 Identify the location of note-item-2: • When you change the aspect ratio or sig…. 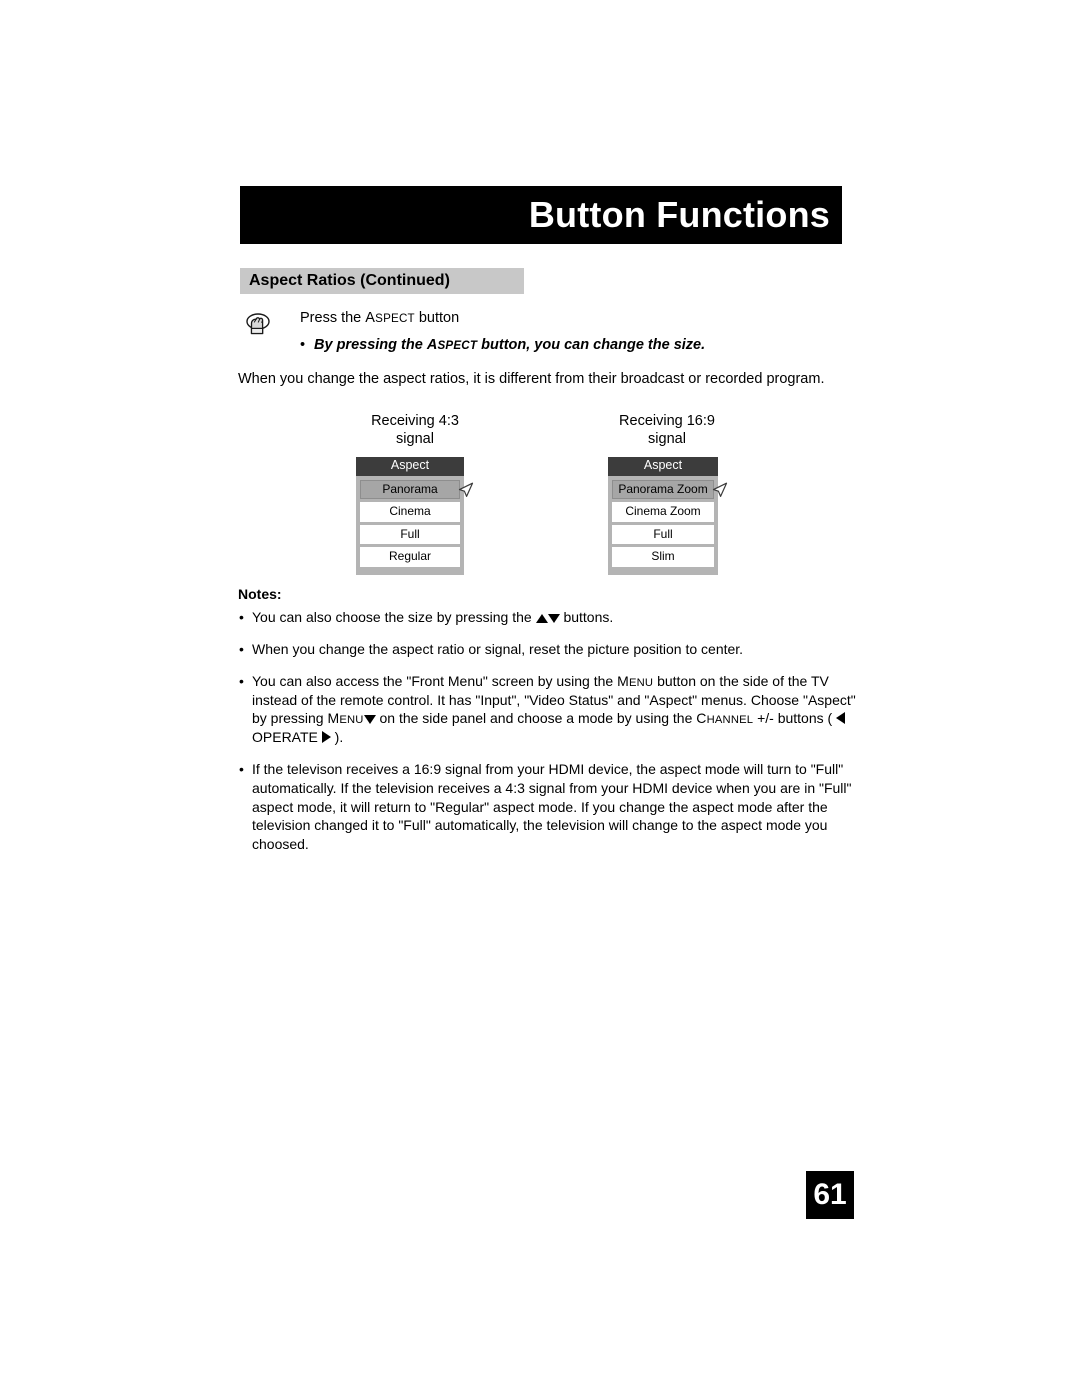
(548, 649).